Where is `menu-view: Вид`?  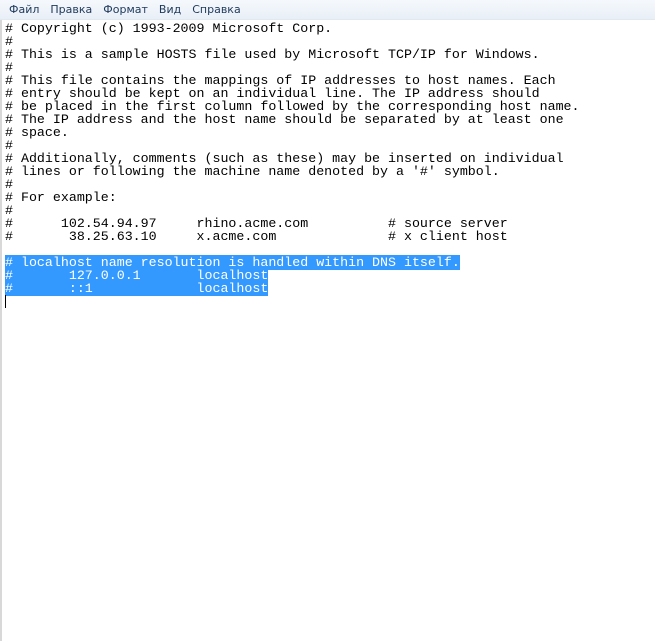 menu-view: Вид is located at coordinates (170, 9).